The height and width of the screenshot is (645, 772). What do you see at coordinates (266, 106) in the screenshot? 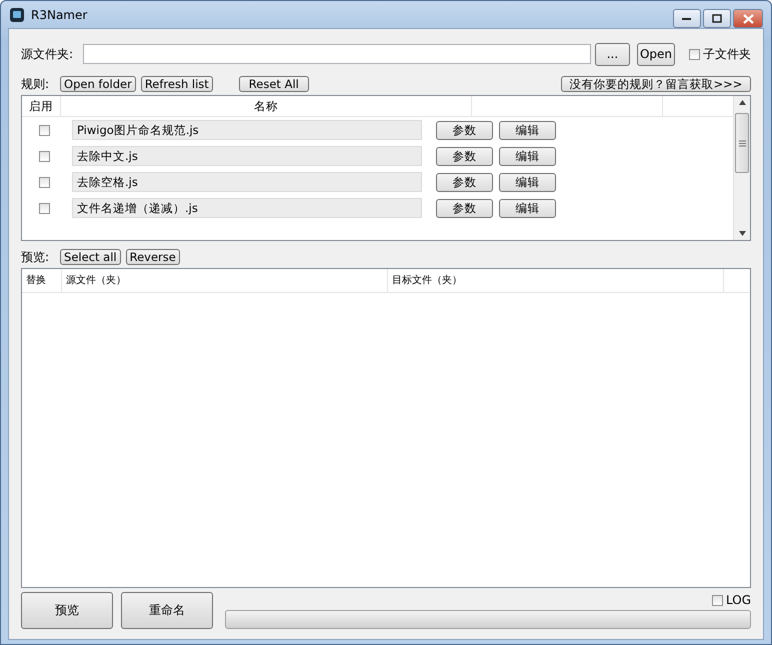
I see `column-header: 名称` at bounding box center [266, 106].